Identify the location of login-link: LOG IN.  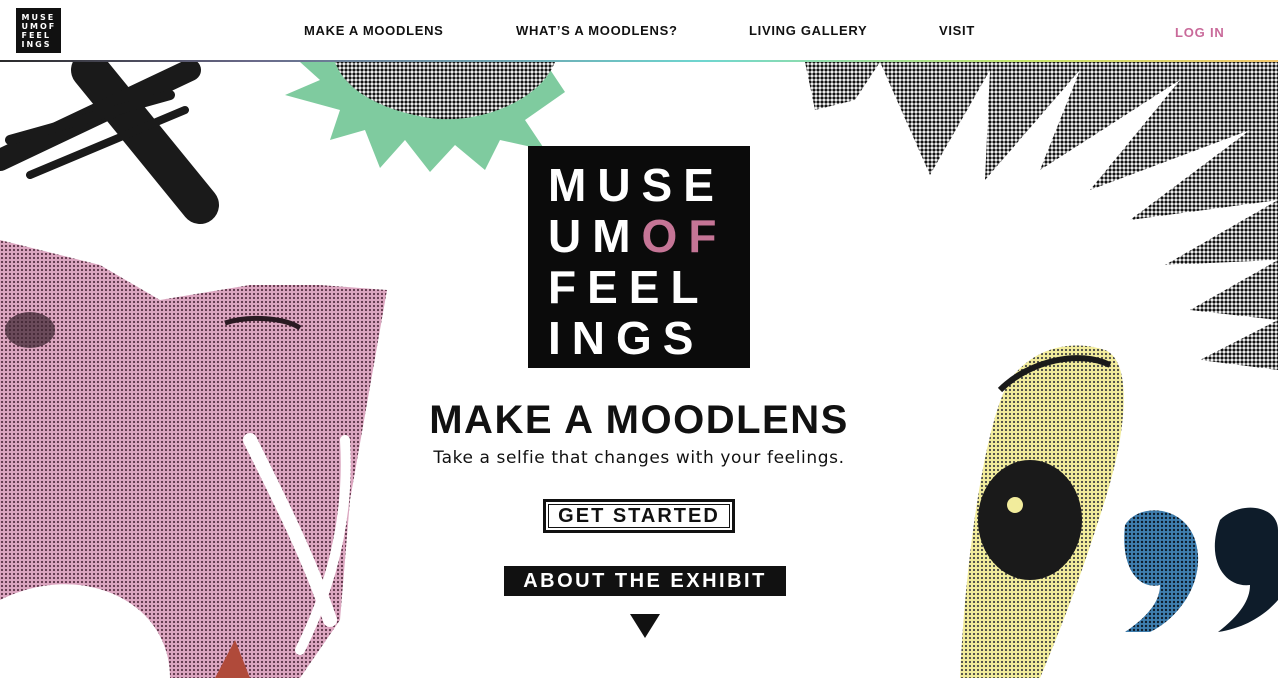
(1200, 32).